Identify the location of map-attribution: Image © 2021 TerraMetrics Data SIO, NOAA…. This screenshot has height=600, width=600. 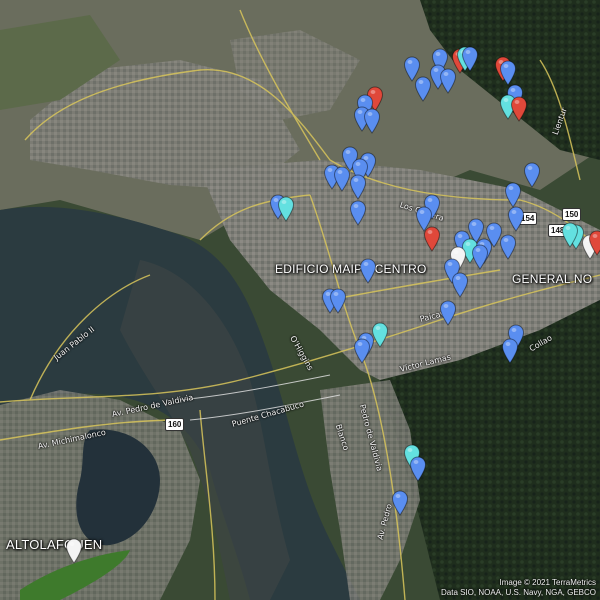
(518, 588).